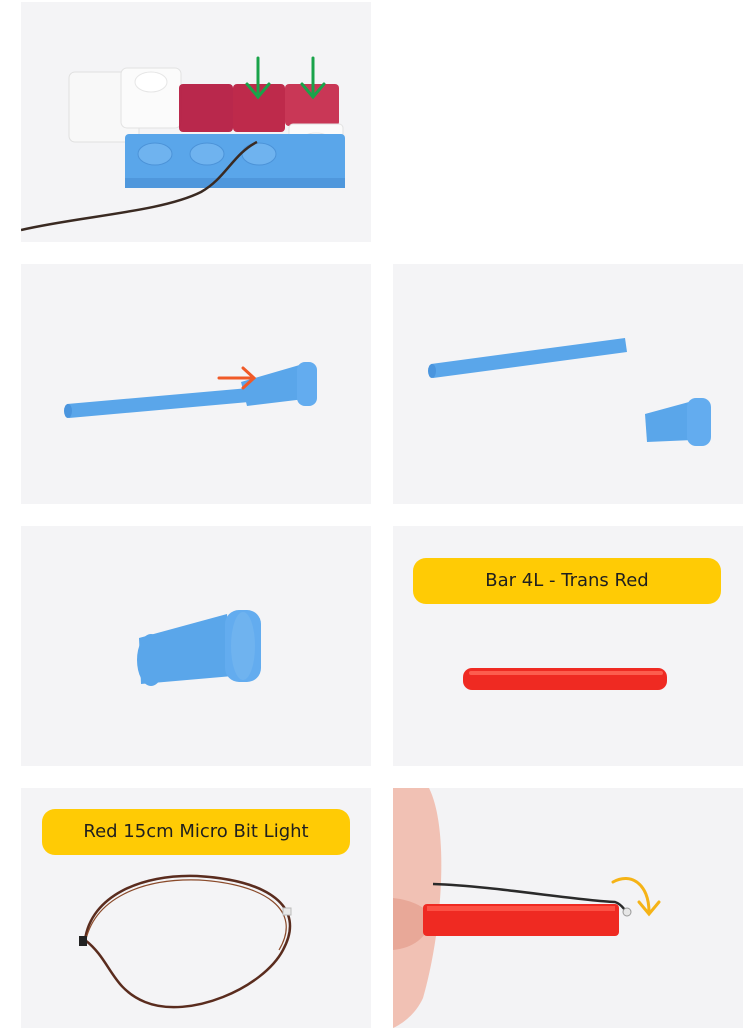 The width and height of the screenshot is (749, 1028). I want to click on part-label-micro-bit-light: Red 15cm Micro Bit Light, so click(196, 832).